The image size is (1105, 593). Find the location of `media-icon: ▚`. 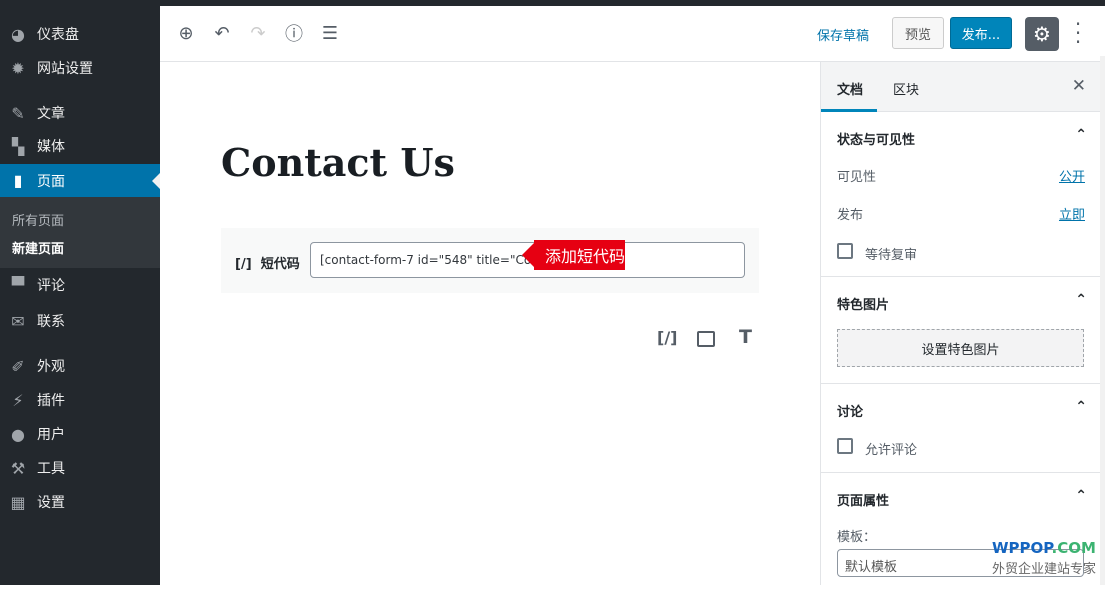

media-icon: ▚ is located at coordinates (18, 146).